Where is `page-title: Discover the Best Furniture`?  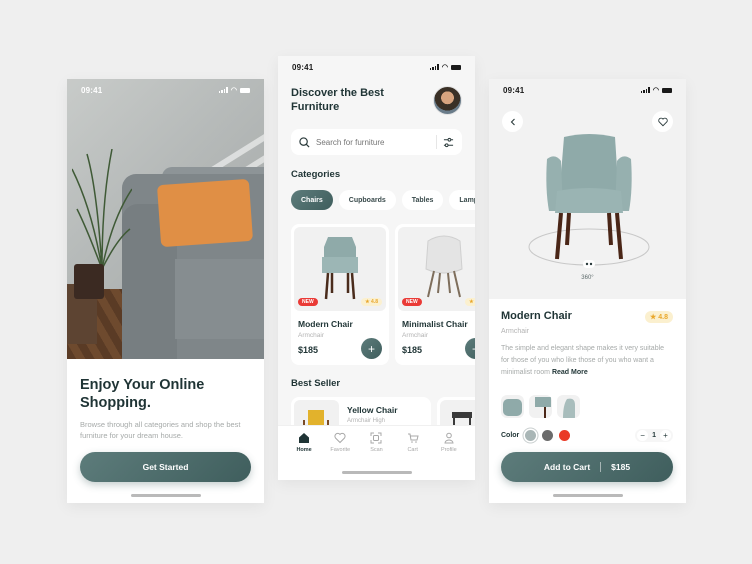 page-title: Discover the Best Furniture is located at coordinates (337, 100).